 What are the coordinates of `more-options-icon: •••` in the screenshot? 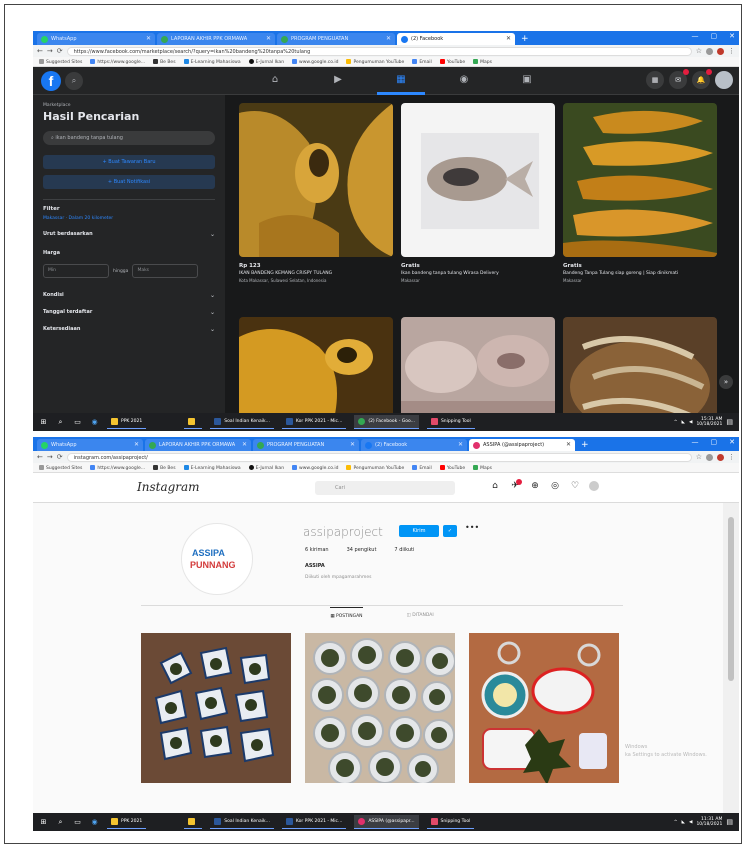 It's located at (472, 527).